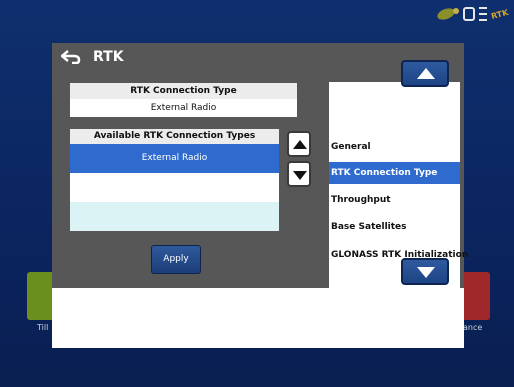  What do you see at coordinates (482, 14) in the screenshot?
I see `menu-lines-icon` at bounding box center [482, 14].